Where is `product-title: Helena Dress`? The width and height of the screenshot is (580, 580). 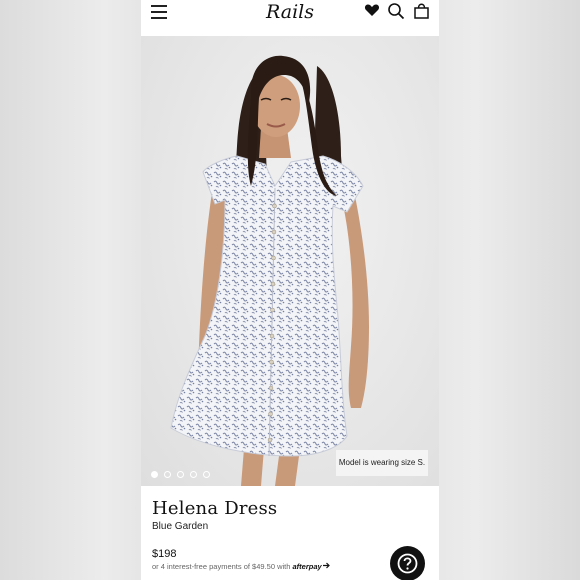
product-title: Helena Dress is located at coordinates (215, 508).